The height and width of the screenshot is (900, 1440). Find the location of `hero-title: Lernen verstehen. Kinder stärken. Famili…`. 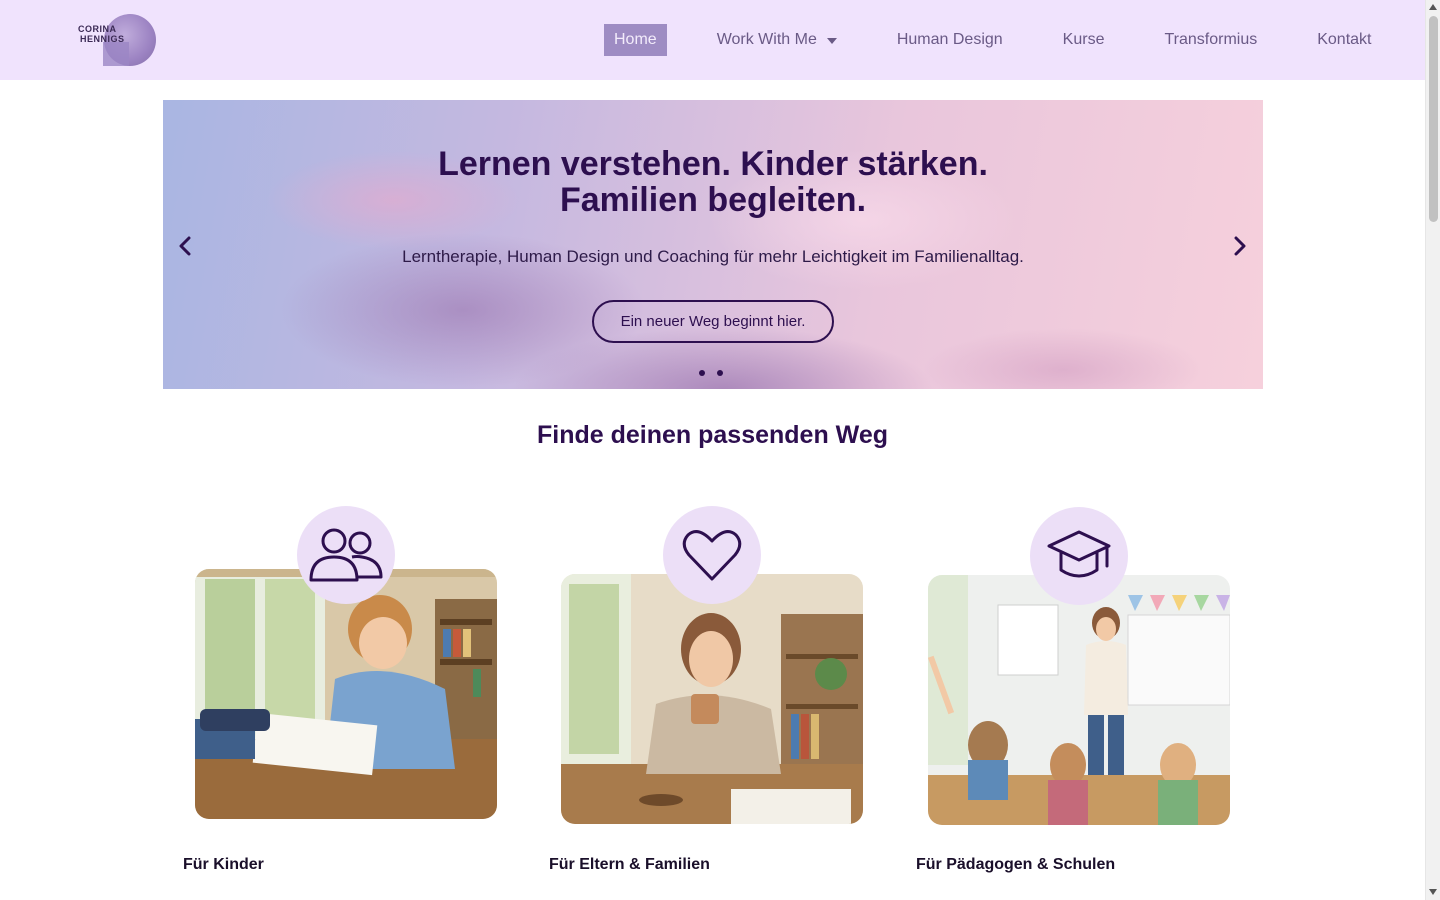

hero-title: Lernen verstehen. Kinder stärken. Famili… is located at coordinates (713, 182).